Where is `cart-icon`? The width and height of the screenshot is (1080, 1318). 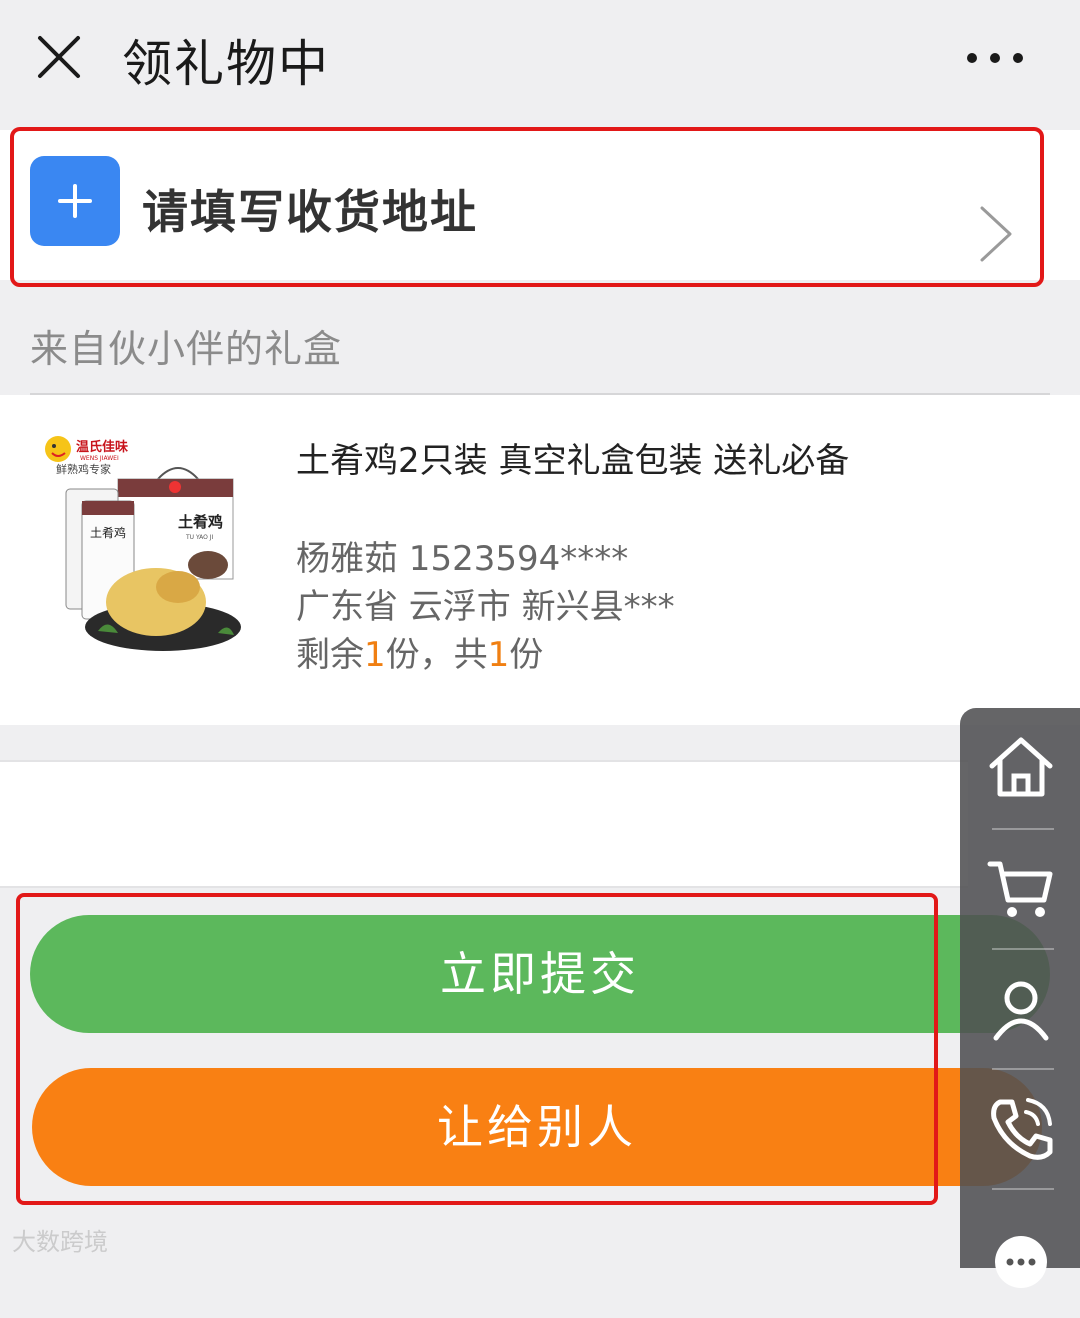 cart-icon is located at coordinates (1020, 889).